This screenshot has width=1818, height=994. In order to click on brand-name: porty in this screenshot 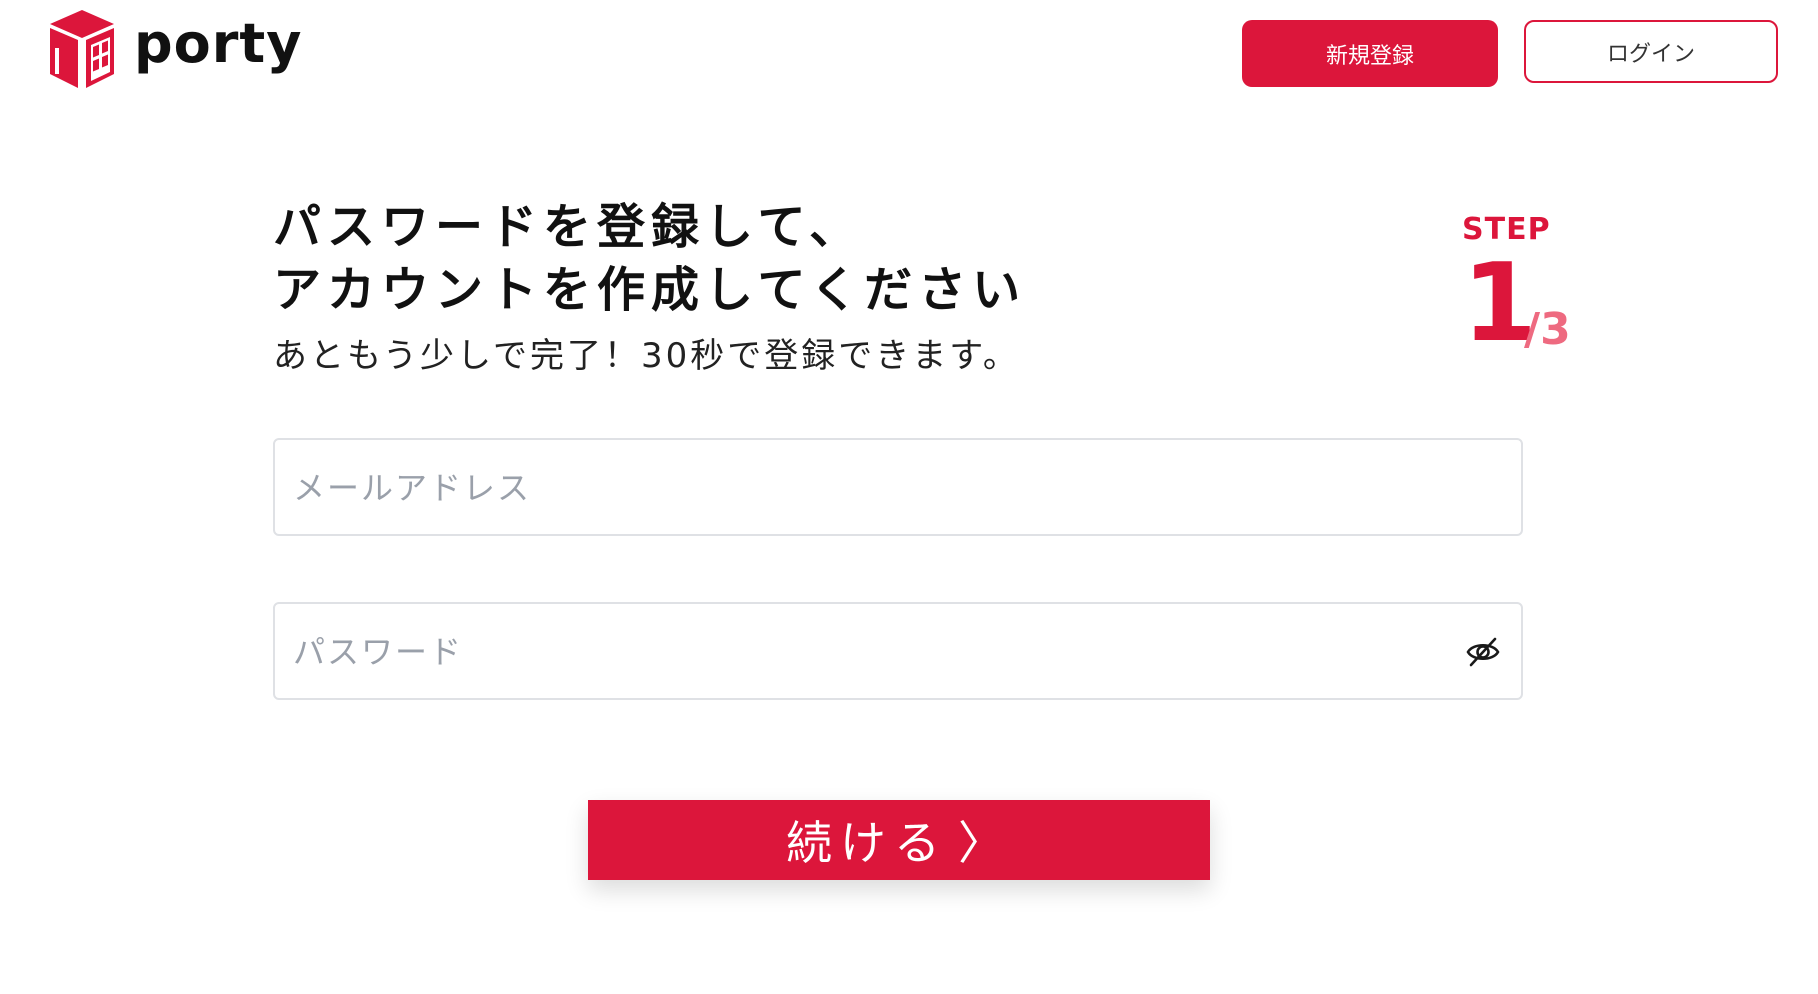, I will do `click(218, 43)`.